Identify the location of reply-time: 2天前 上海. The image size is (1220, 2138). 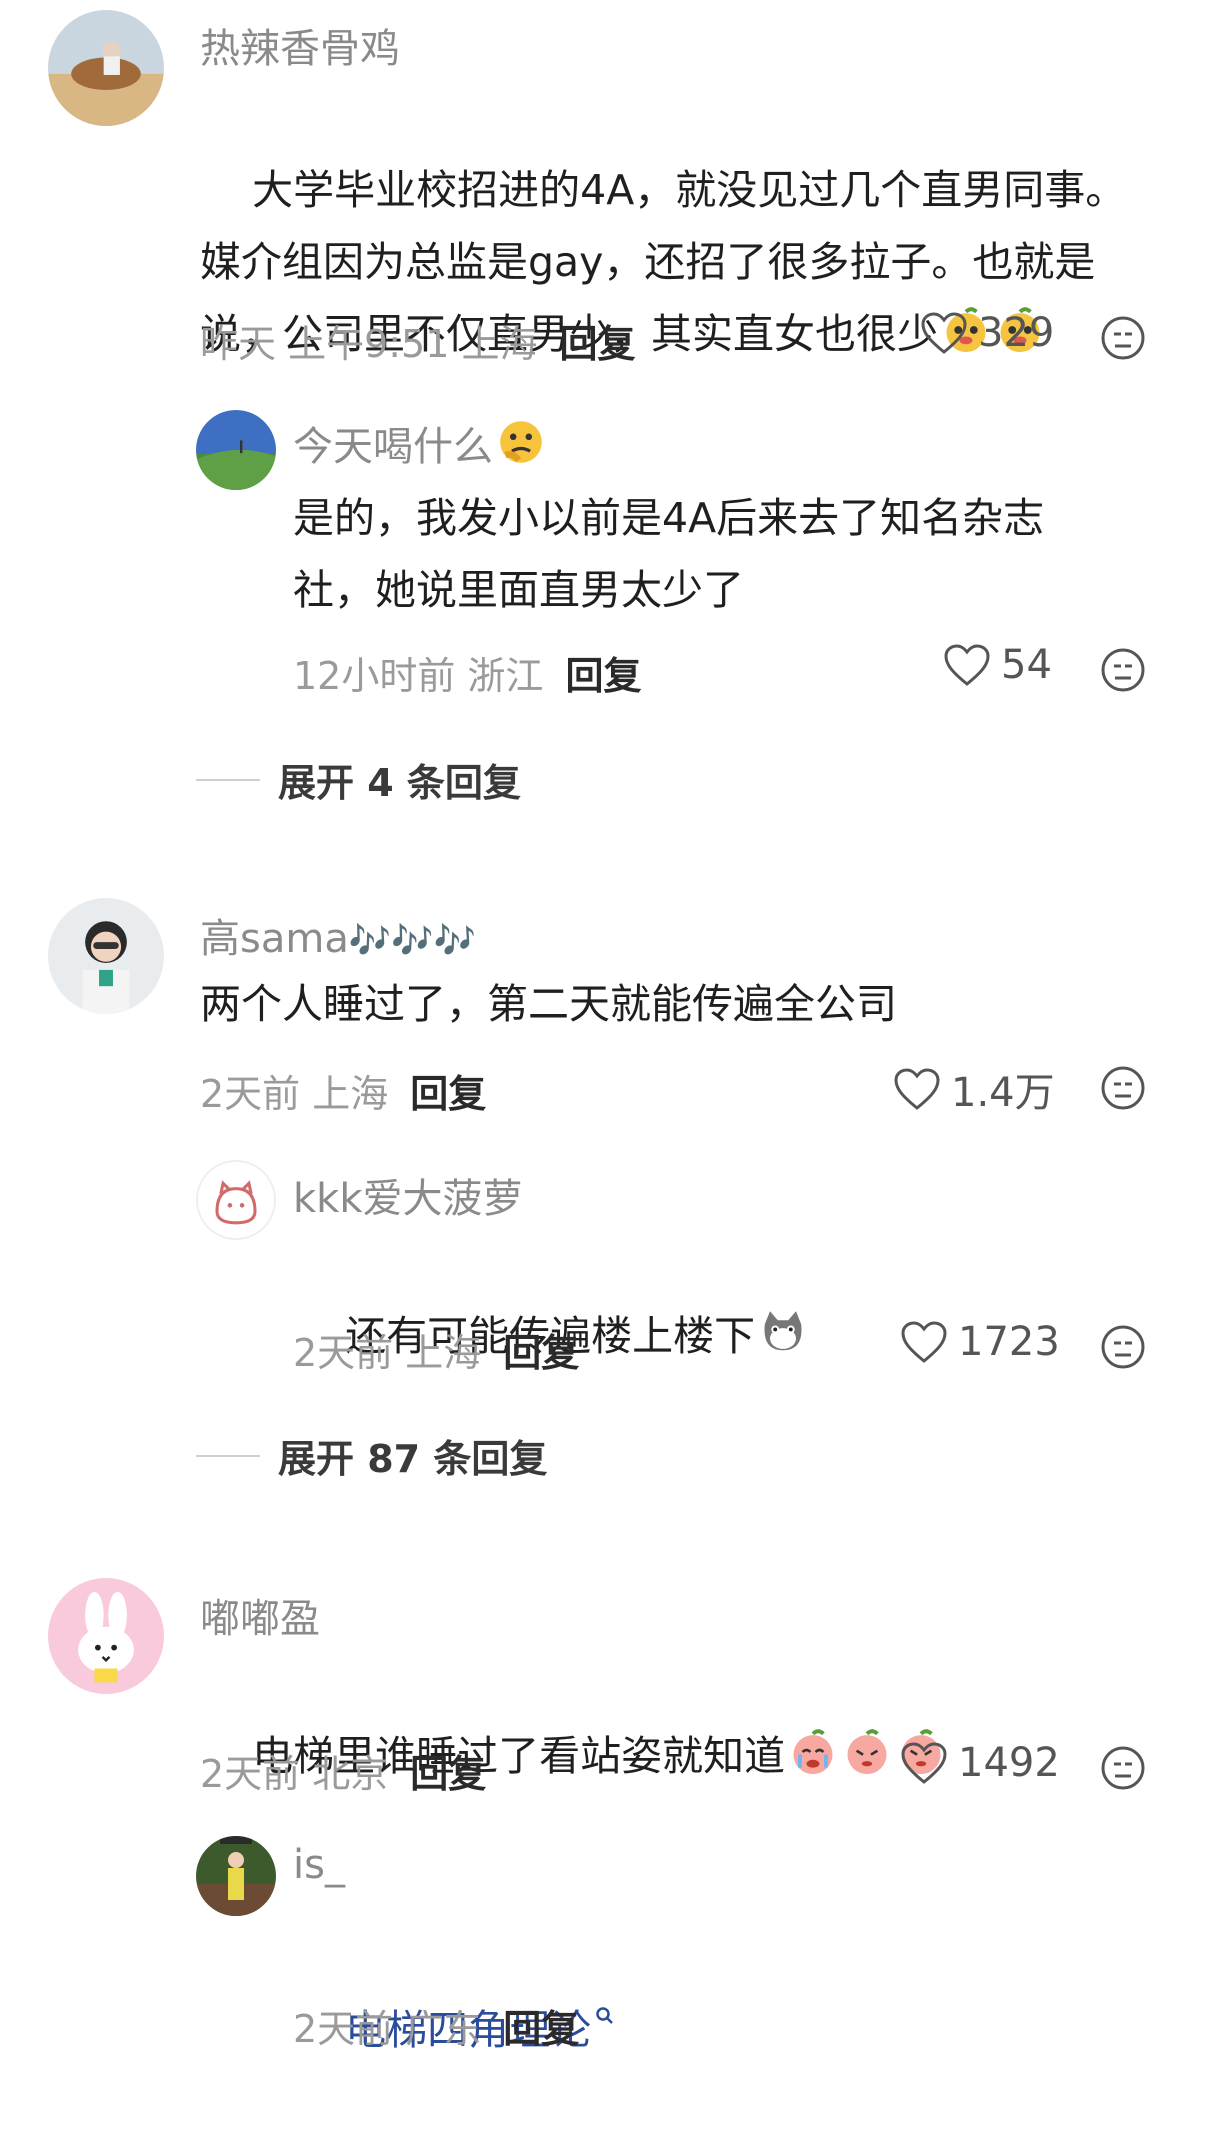
(387, 1353).